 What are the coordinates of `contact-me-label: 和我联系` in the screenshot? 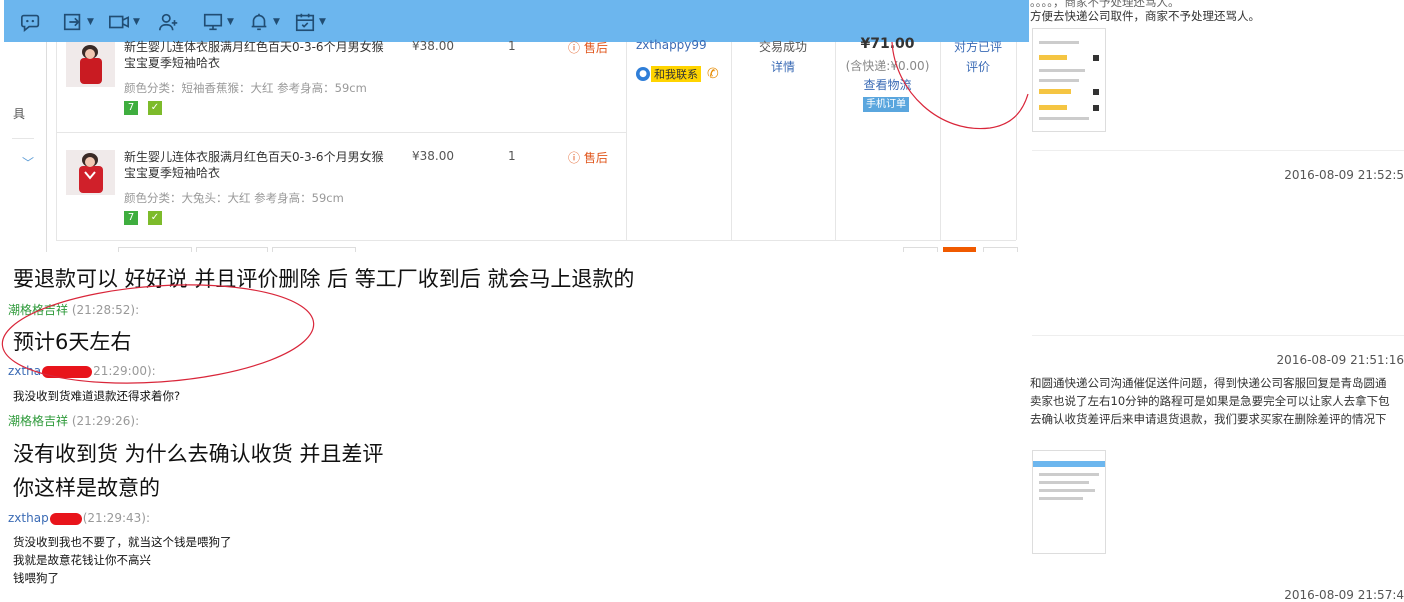 It's located at (676, 74).